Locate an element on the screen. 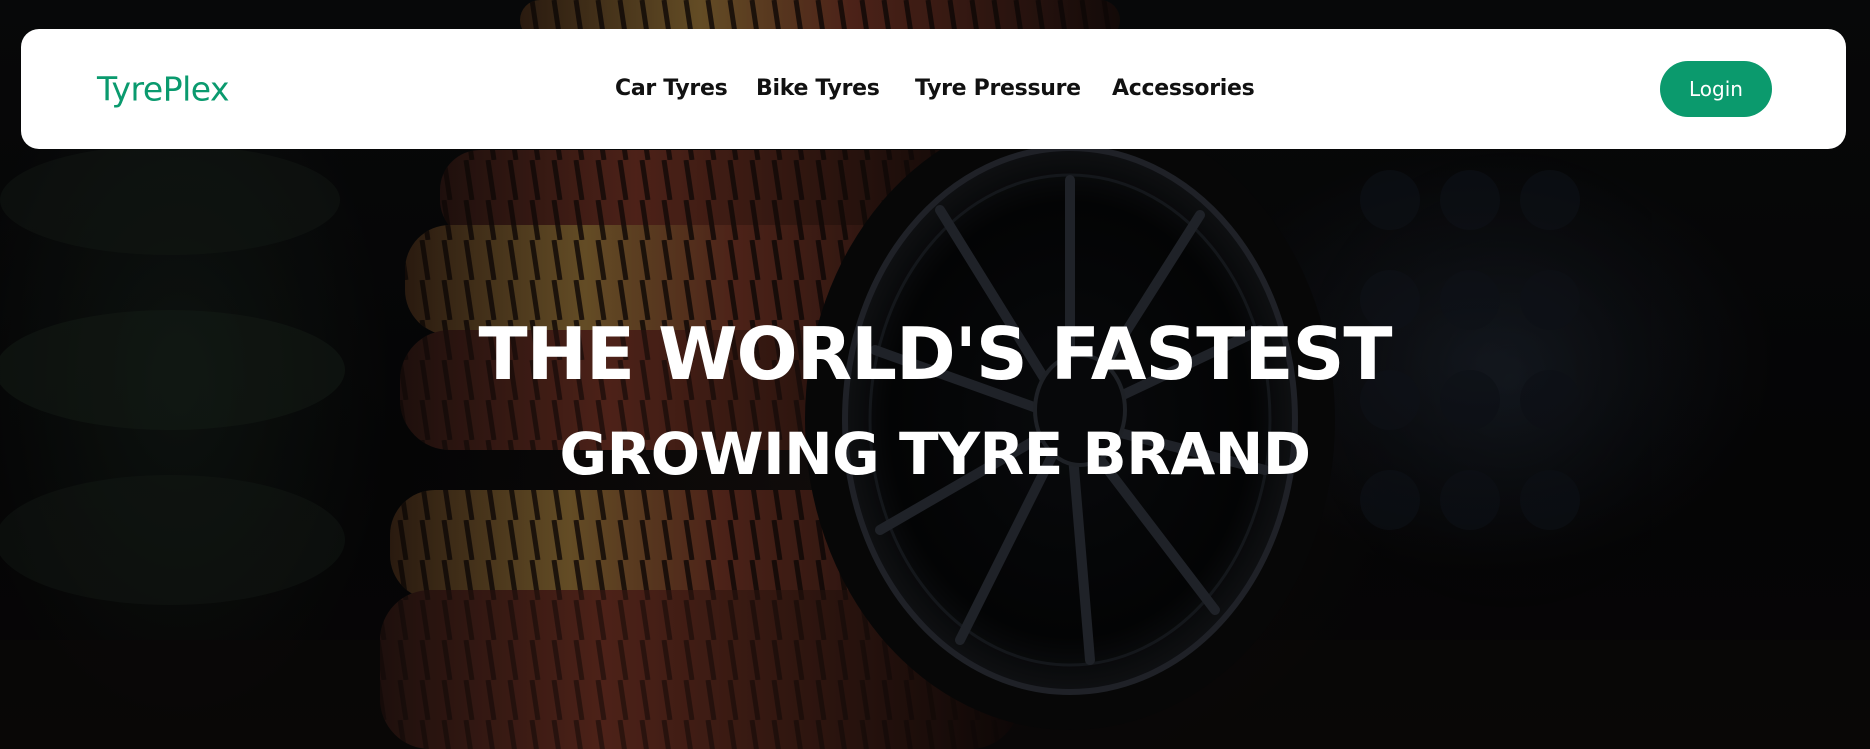 The width and height of the screenshot is (1870, 749). hero-headline-line-2: GROWING TYRE BRAND is located at coordinates (935, 454).